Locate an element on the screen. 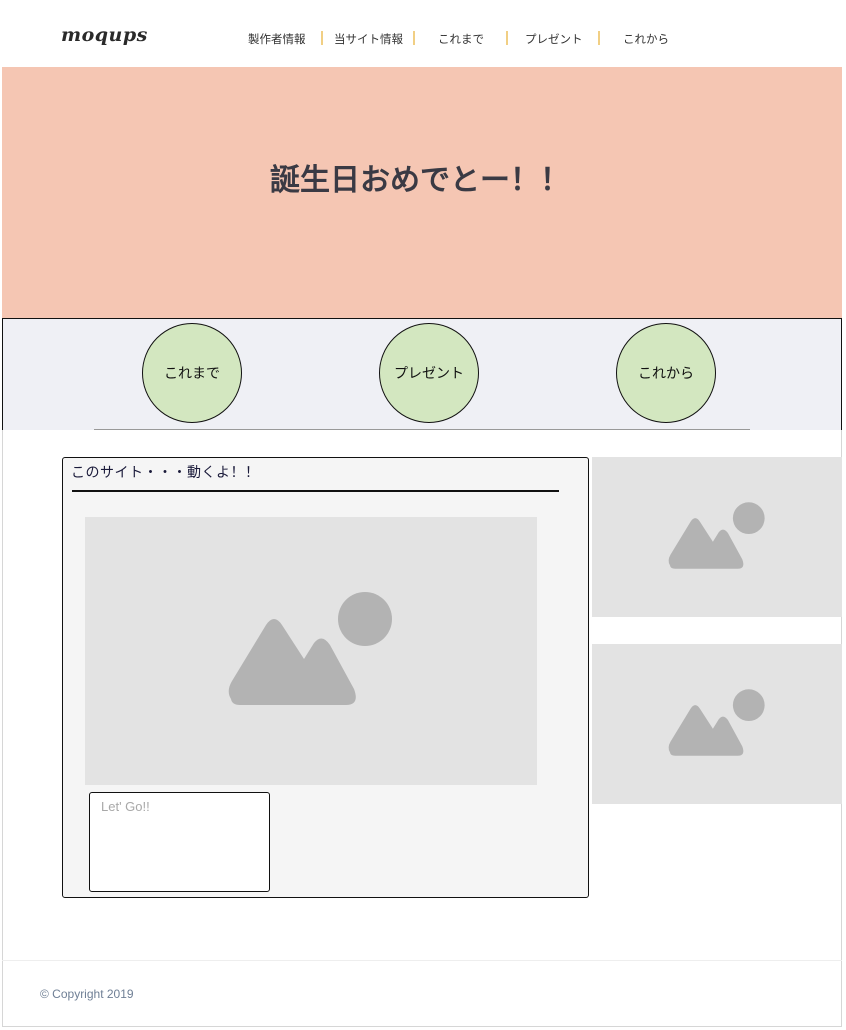  circle-button-present: プレゼント is located at coordinates (429, 373).